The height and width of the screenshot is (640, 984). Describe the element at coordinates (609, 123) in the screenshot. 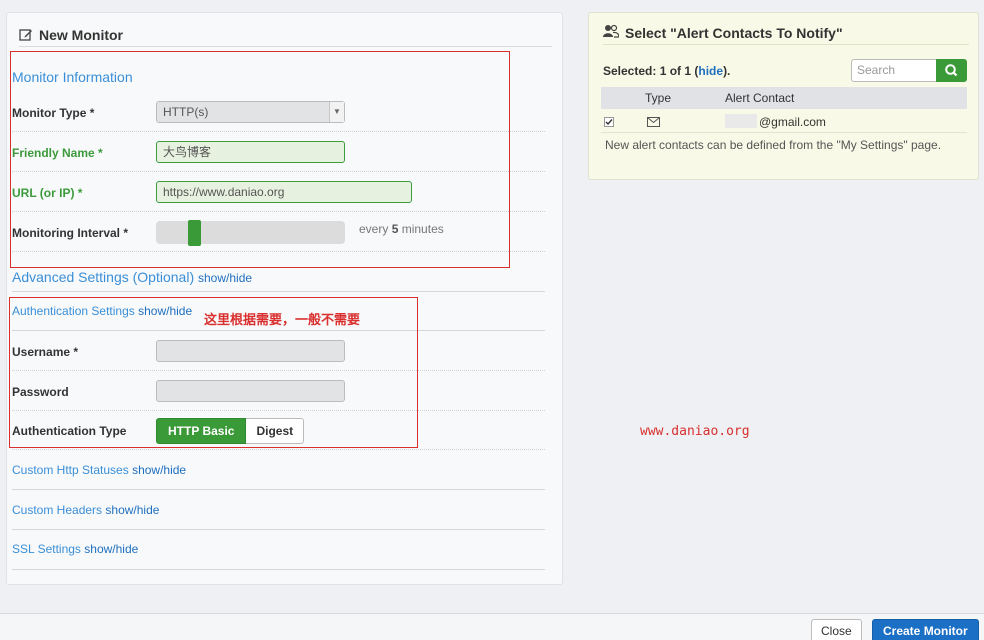

I see `contact-checkbox` at that location.